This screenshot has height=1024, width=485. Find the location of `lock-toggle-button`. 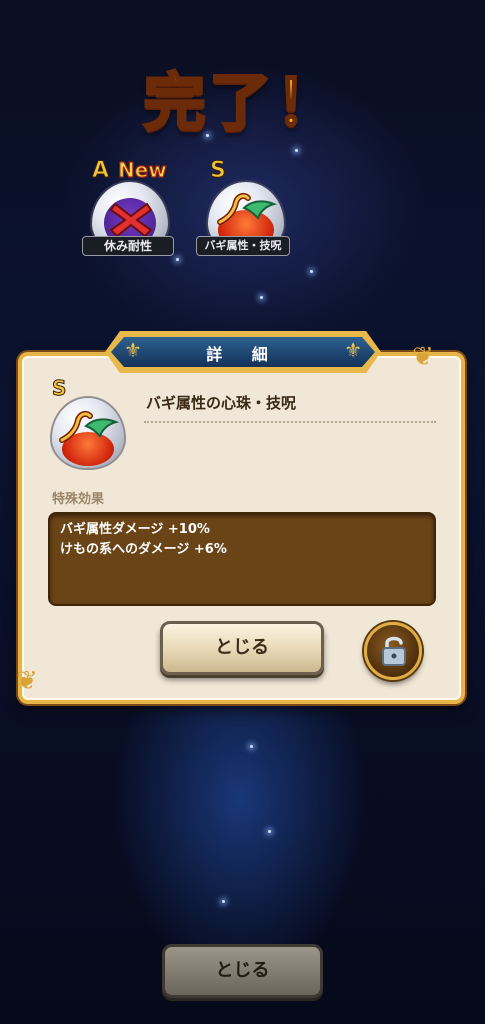

lock-toggle-button is located at coordinates (393, 651).